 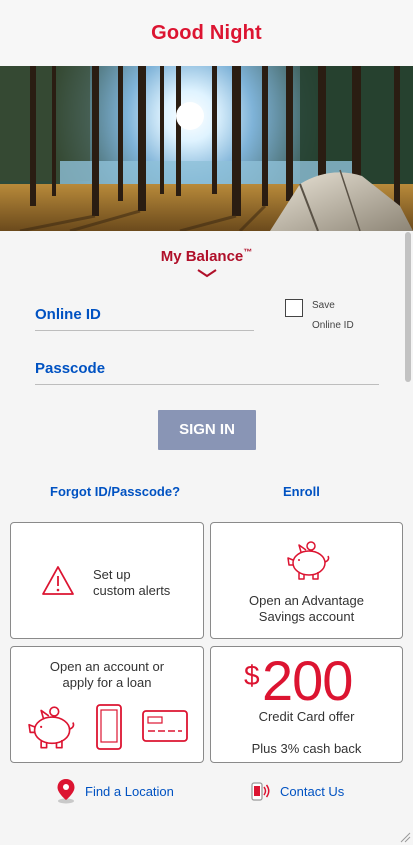 What do you see at coordinates (112, 574) in the screenshot?
I see `alerts-line-1: Set up` at bounding box center [112, 574].